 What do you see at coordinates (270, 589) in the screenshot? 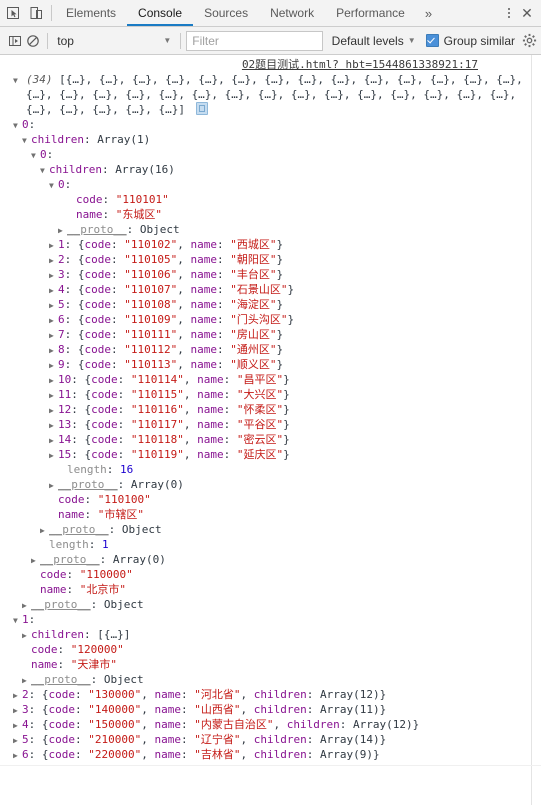
I see `tree-row: ▶name: "北京市"` at bounding box center [270, 589].